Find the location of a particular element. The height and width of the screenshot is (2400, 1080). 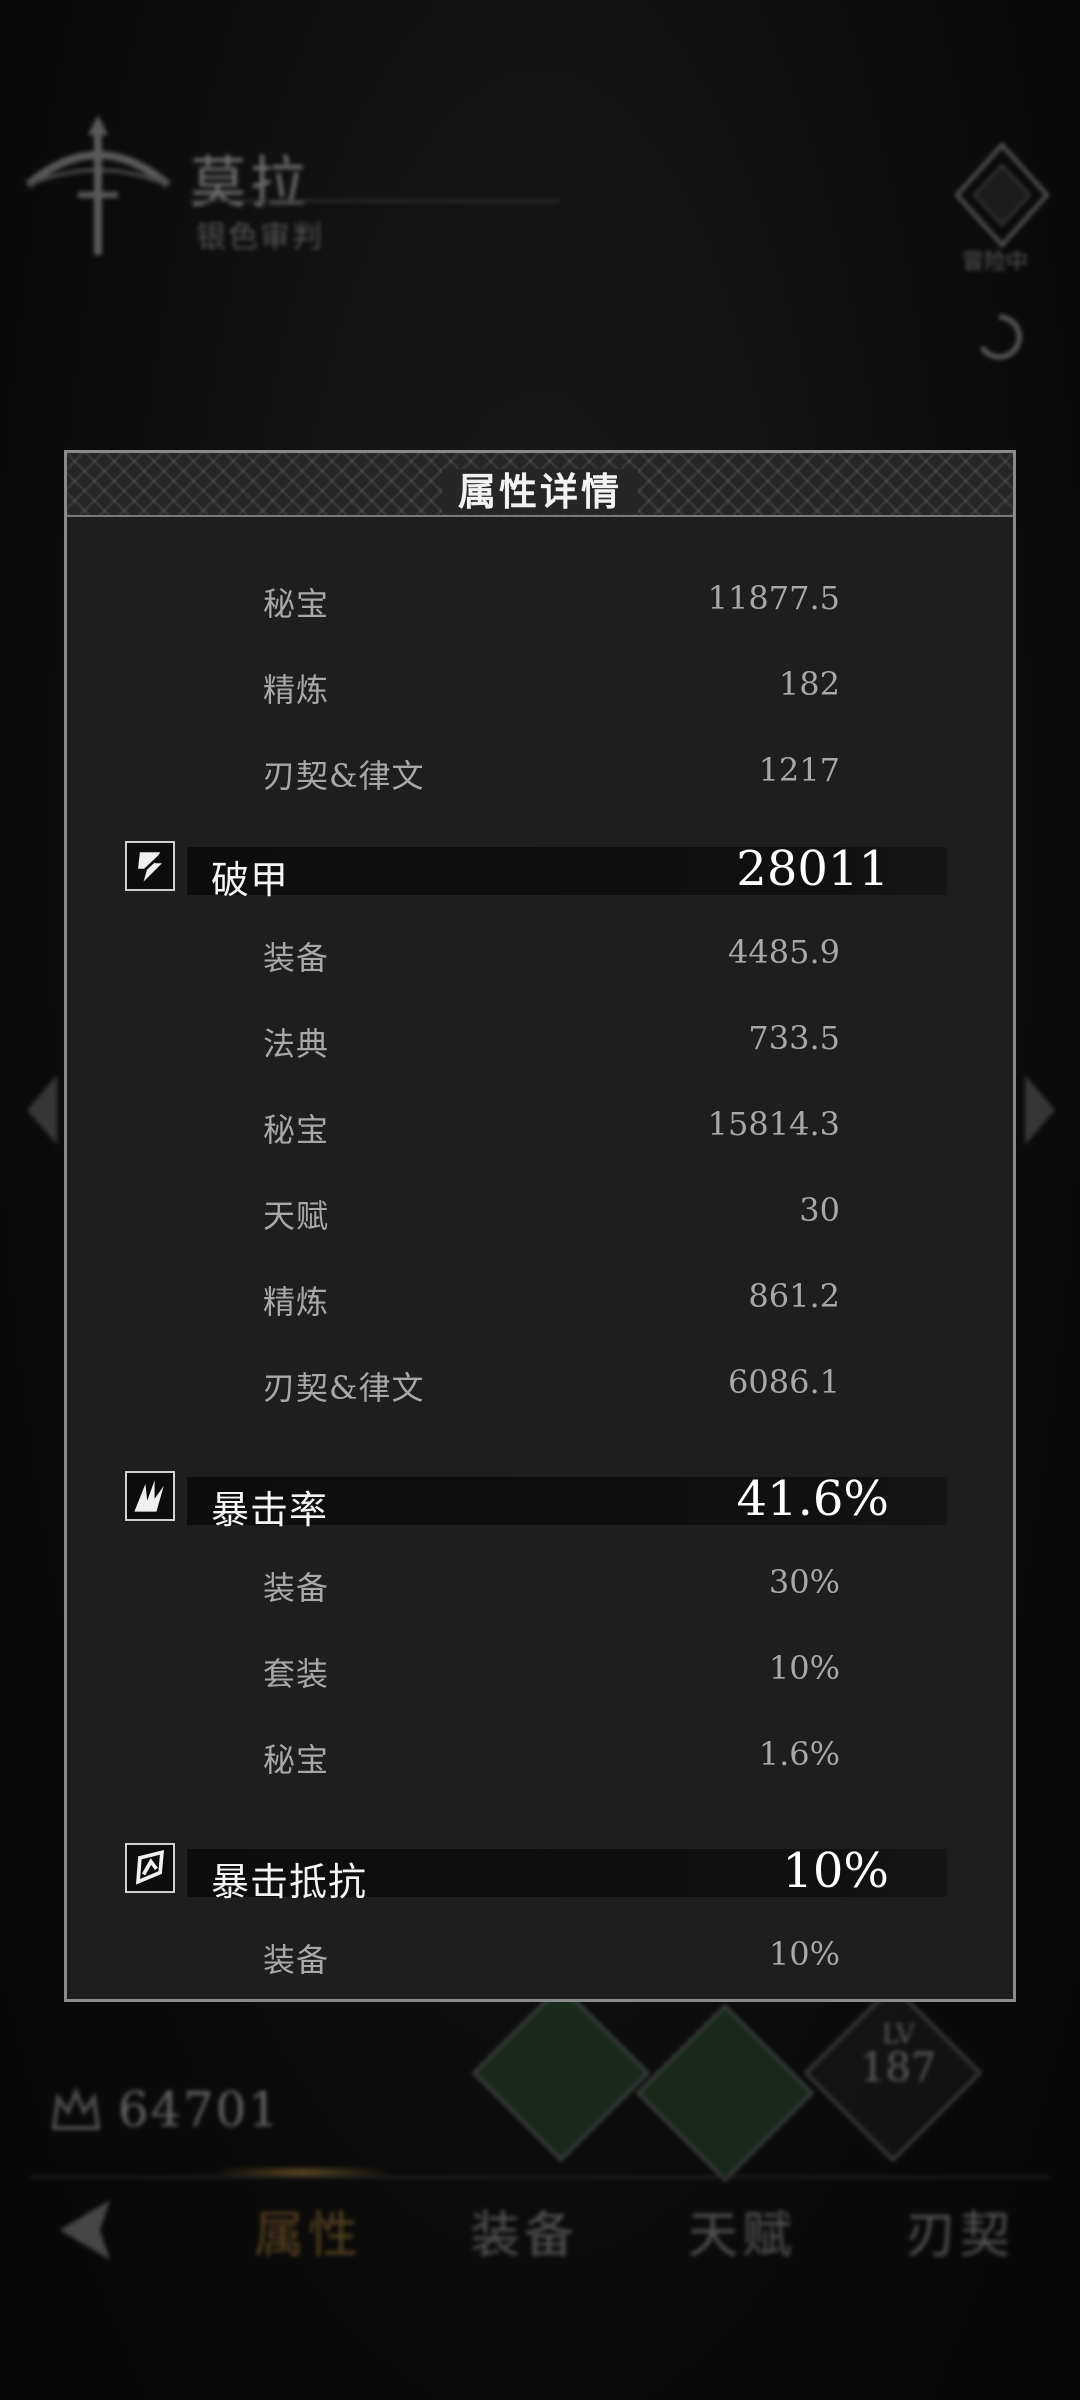

stat-source-row: 装备 4485.9 is located at coordinates (540, 955).